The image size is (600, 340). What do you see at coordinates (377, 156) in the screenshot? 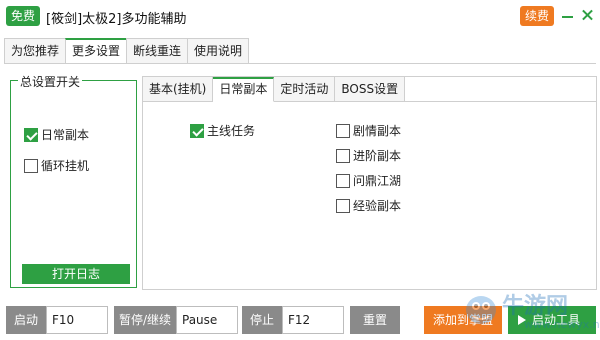
I see `checkbox-label: 进阶副本` at bounding box center [377, 156].